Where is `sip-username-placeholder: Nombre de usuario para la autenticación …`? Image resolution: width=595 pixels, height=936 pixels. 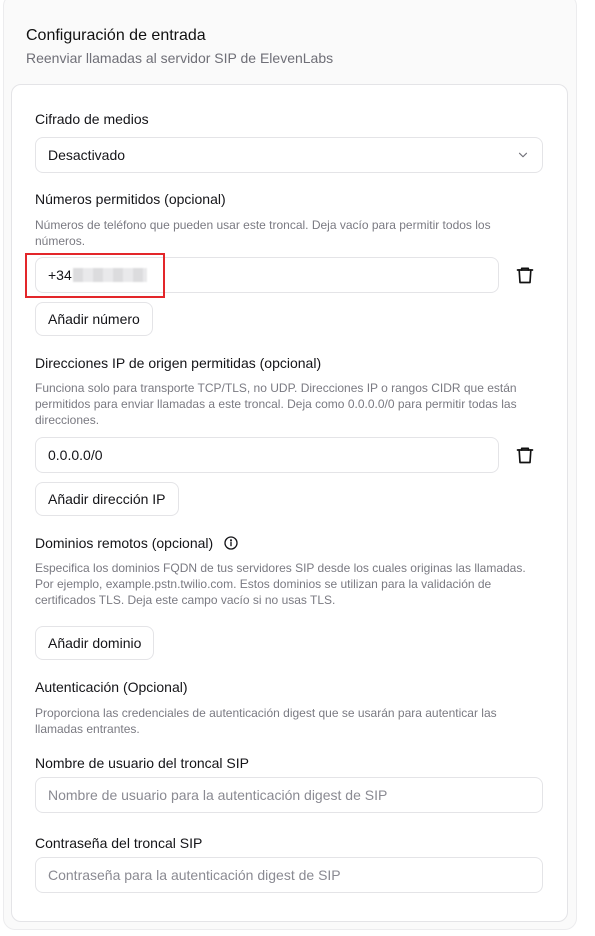 sip-username-placeholder: Nombre de usuario para la autenticación … is located at coordinates (218, 795).